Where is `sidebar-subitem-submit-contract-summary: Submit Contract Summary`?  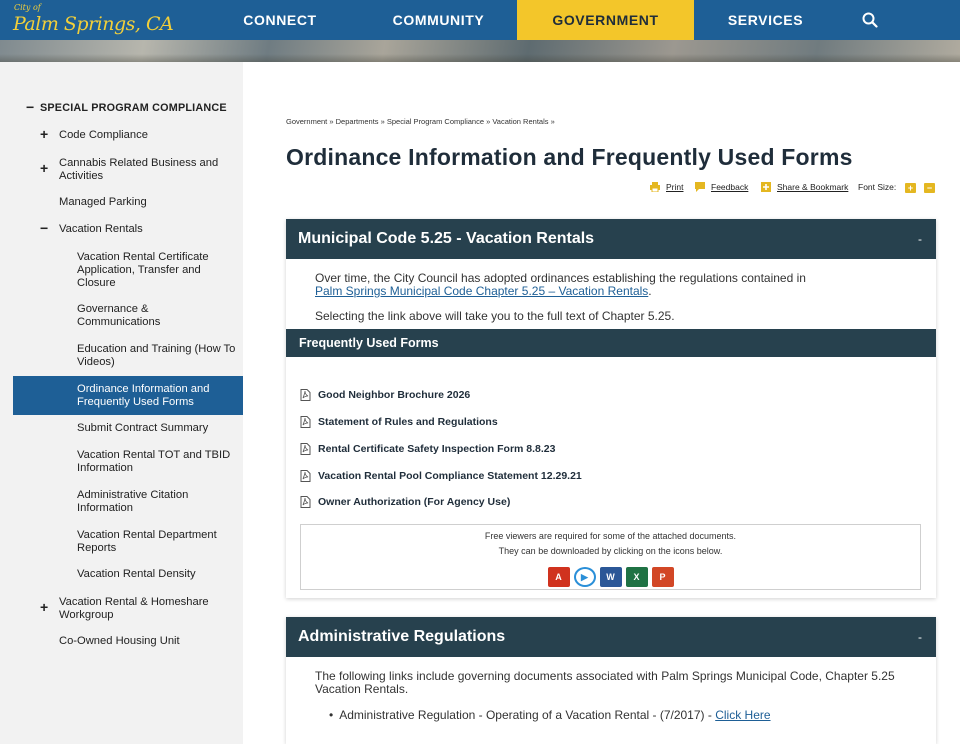
sidebar-subitem-submit-contract-summary: Submit Contract Summary is located at coordinates (142, 428).